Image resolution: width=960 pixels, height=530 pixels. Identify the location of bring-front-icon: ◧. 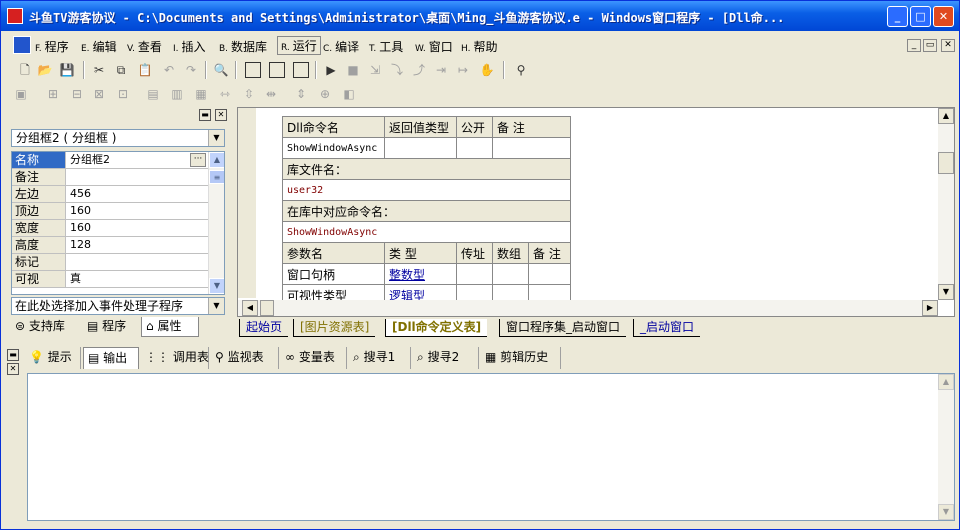
(349, 94).